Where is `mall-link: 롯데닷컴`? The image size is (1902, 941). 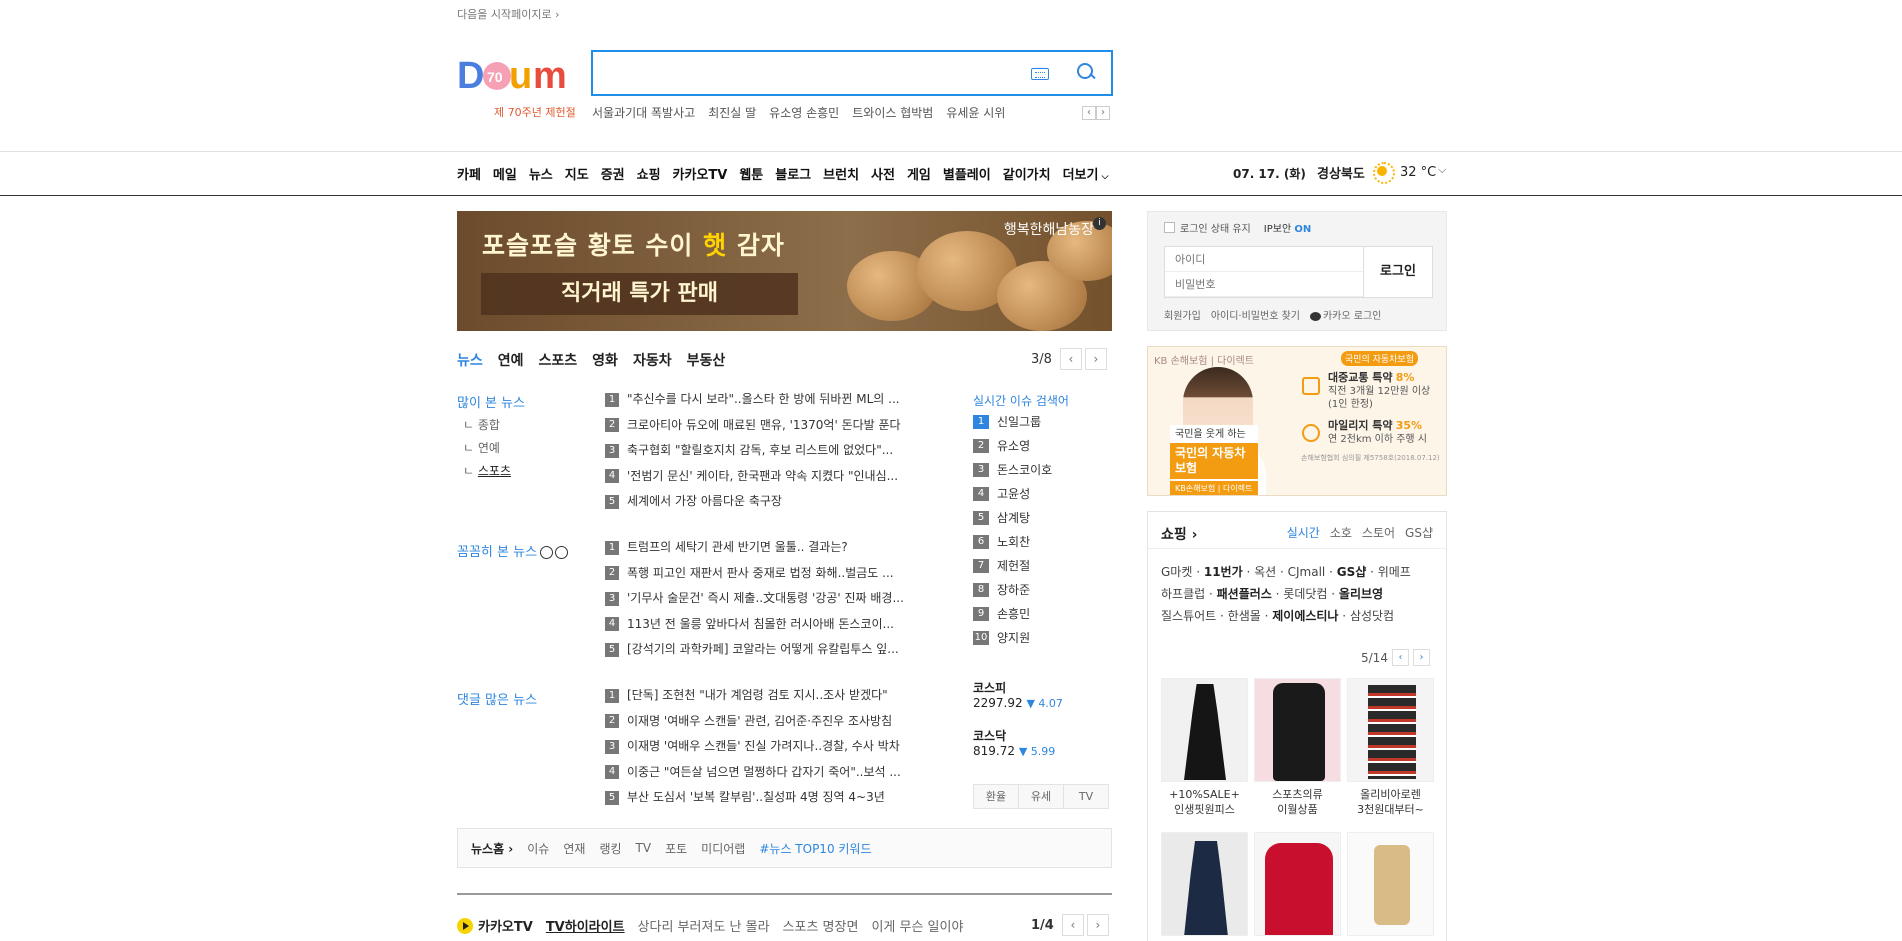 mall-link: 롯데닷컴 is located at coordinates (1305, 594).